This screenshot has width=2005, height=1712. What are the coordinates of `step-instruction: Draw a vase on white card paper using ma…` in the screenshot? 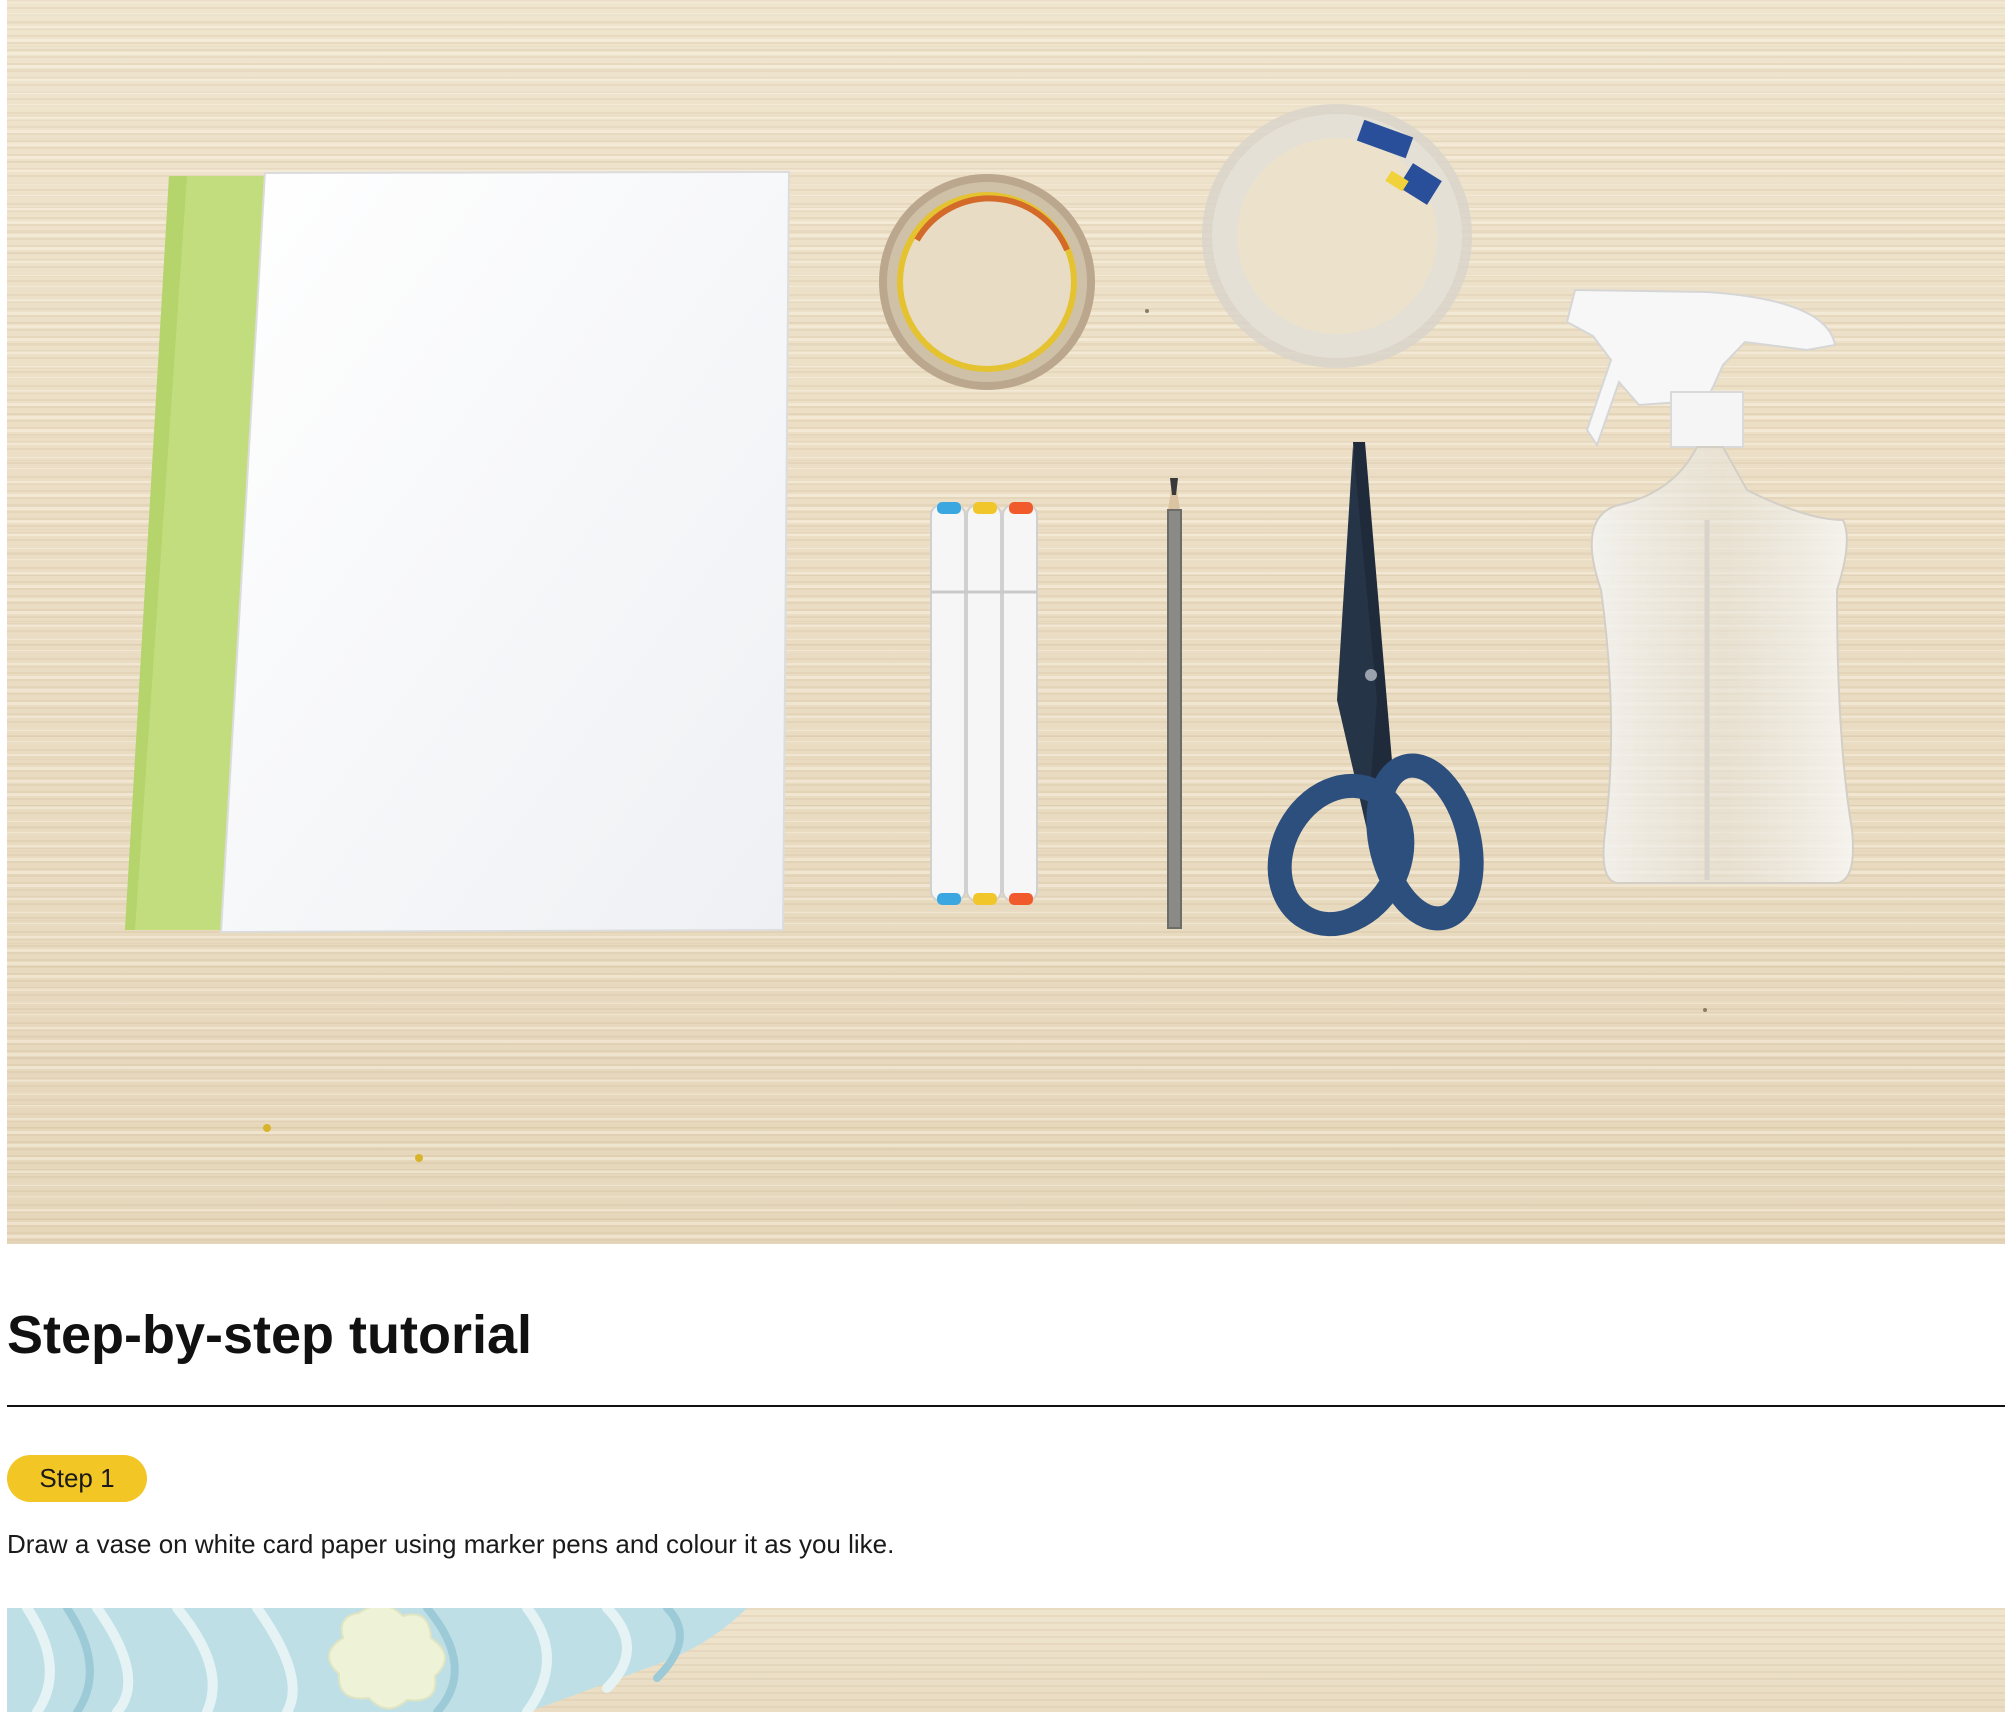 It's located at (451, 1544).